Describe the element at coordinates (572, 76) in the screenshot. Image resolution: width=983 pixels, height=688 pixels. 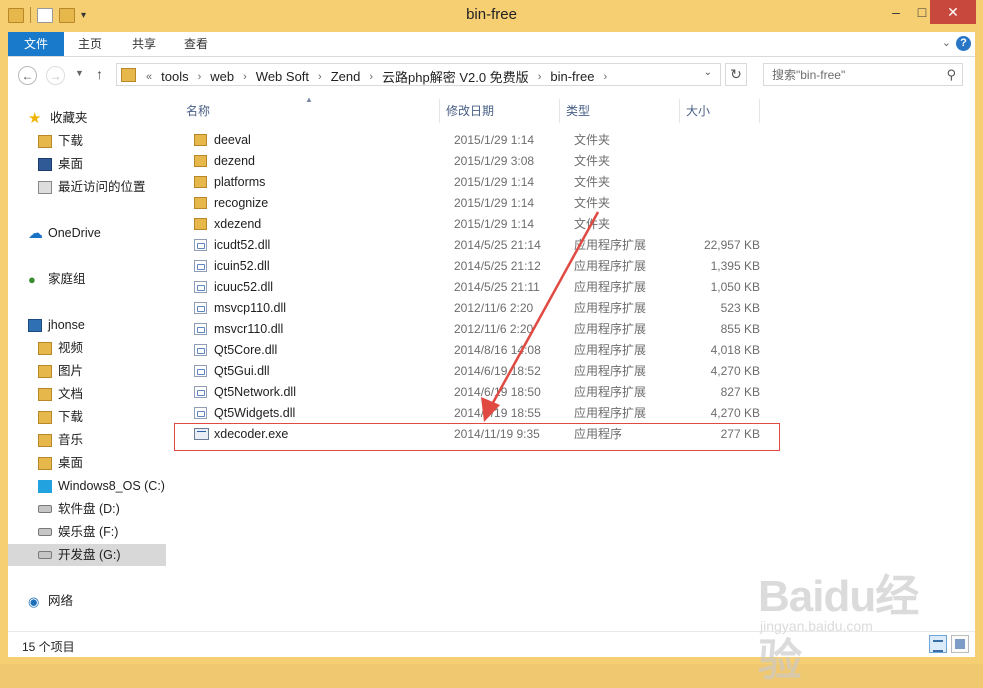
I see `breadcrumb-item: bin-free` at that location.